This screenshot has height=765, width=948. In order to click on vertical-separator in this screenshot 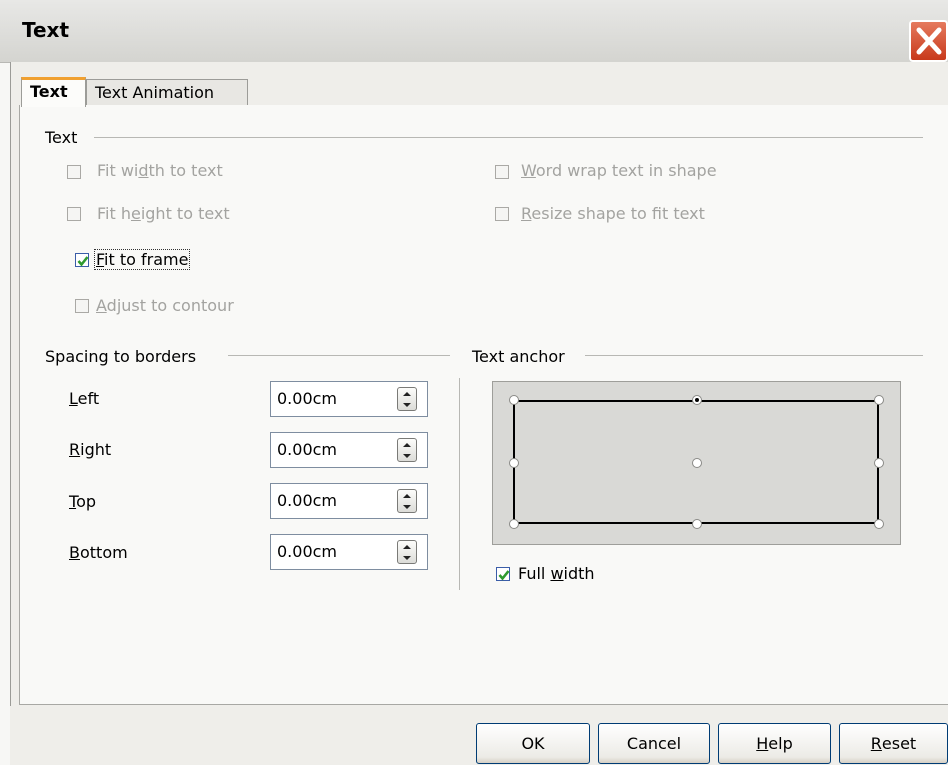, I will do `click(459, 484)`.